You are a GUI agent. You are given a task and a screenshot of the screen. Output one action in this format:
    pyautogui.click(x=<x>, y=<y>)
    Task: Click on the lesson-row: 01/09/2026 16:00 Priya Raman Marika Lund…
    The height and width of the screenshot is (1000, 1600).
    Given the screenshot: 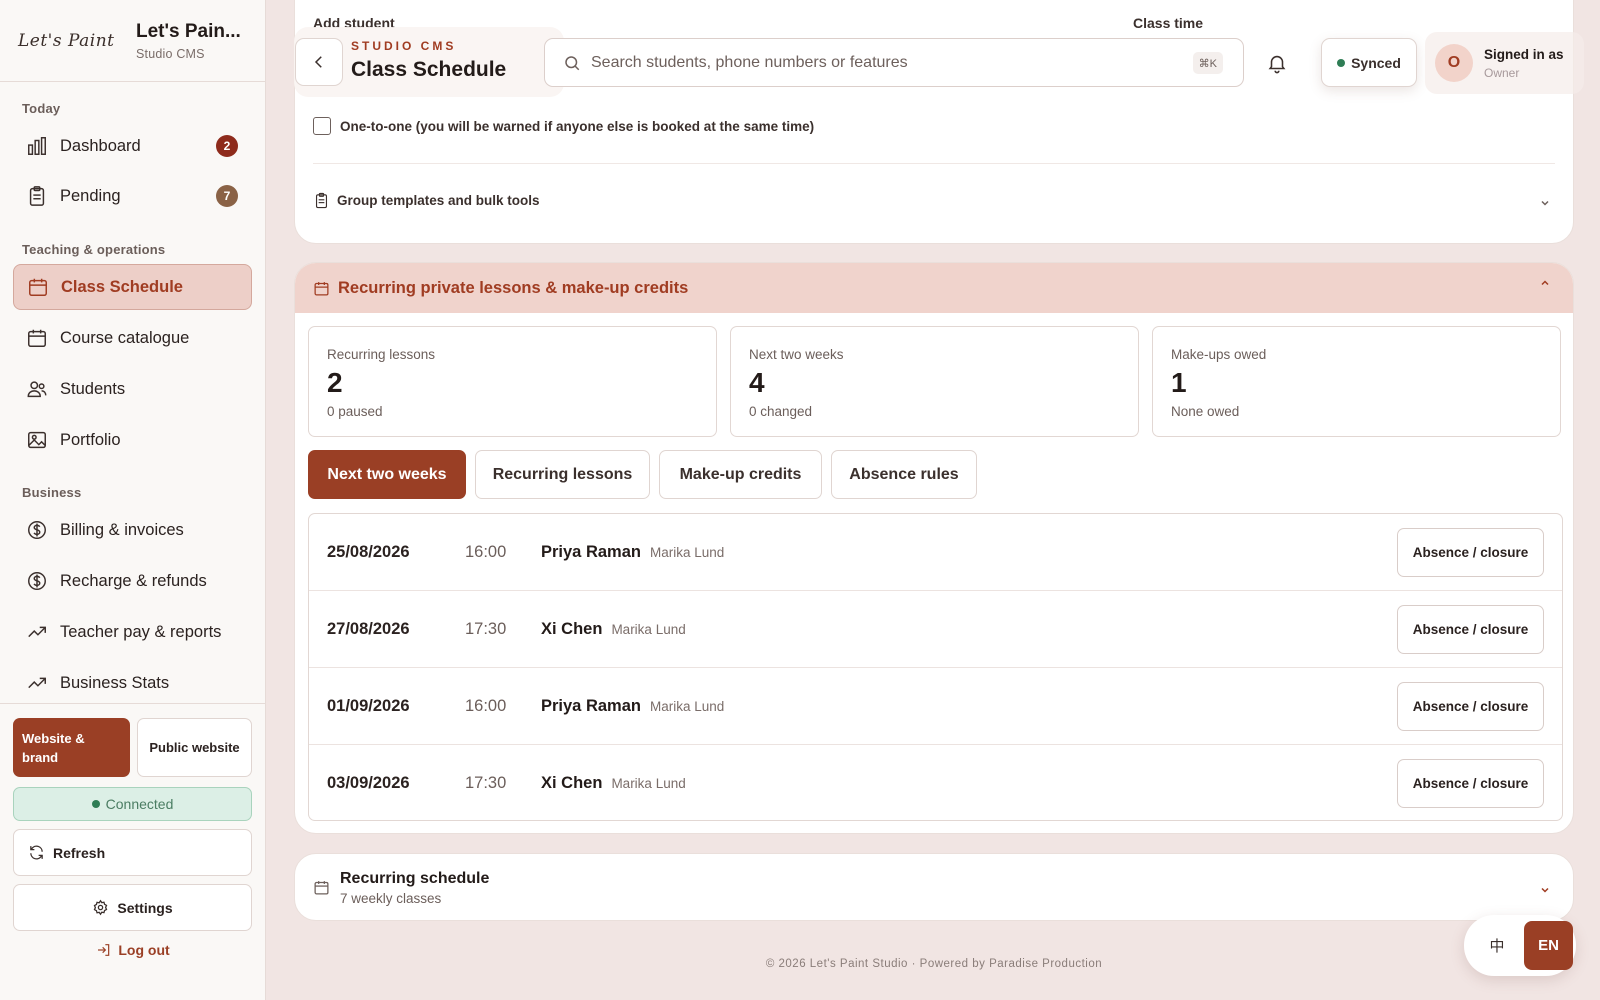 What is the action you would take?
    pyautogui.click(x=935, y=706)
    